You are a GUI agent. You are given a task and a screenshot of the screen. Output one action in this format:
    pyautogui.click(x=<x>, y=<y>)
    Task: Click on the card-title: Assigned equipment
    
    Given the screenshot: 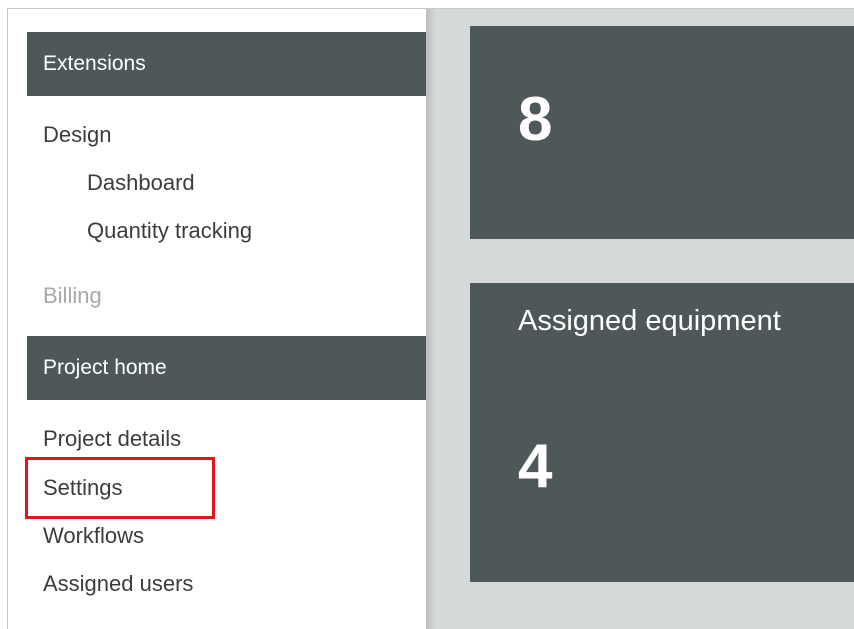 What is the action you would take?
    pyautogui.click(x=649, y=321)
    